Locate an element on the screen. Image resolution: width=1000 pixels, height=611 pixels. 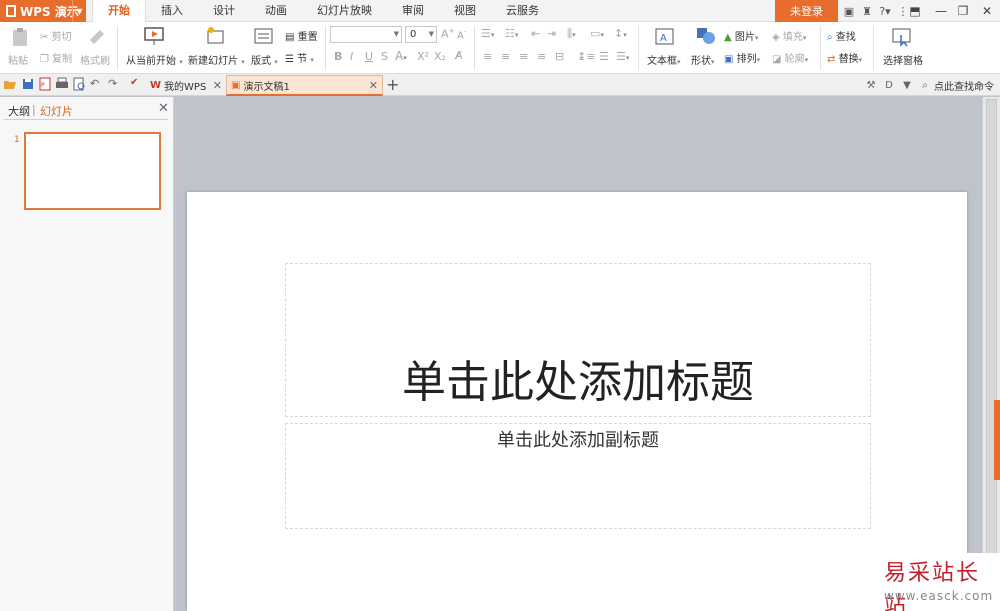
picture-icon: ▲ is located at coordinates (728, 37).